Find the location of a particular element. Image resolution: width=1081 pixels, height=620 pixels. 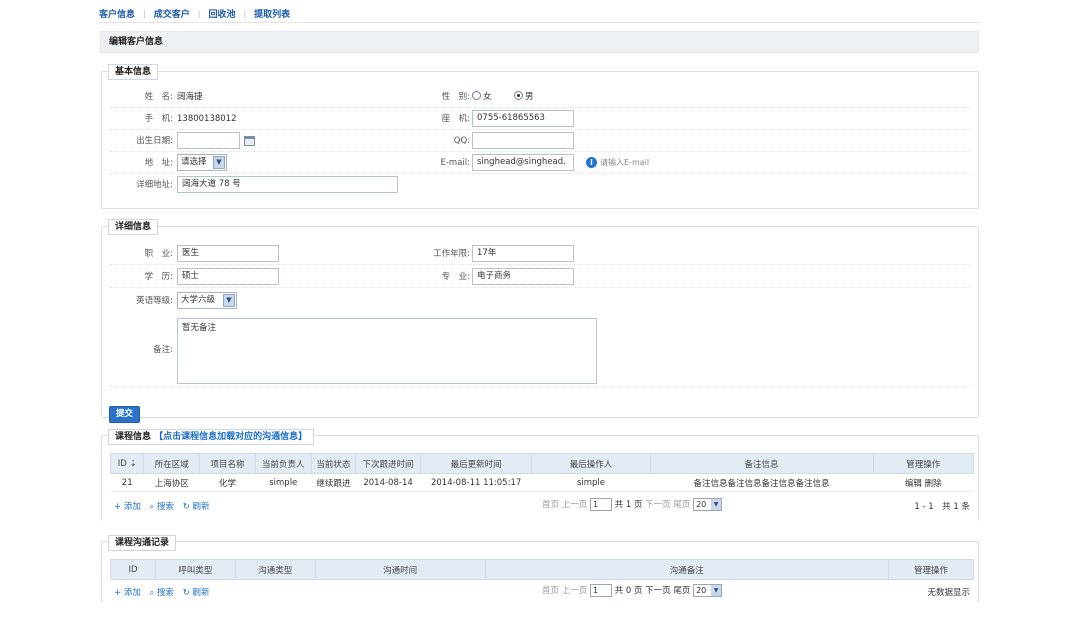

course-info-legend: 课程信息 【点击课程信息加载对应的沟通信息】 is located at coordinates (211, 437).